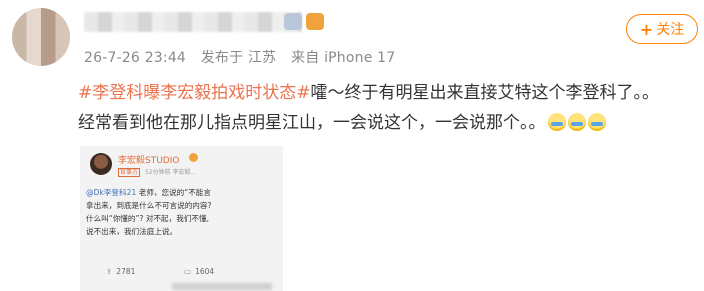 The image size is (704, 291). What do you see at coordinates (173, 192) in the screenshot?
I see `embedded-line-1: 老师，您说的“不能言` at bounding box center [173, 192].